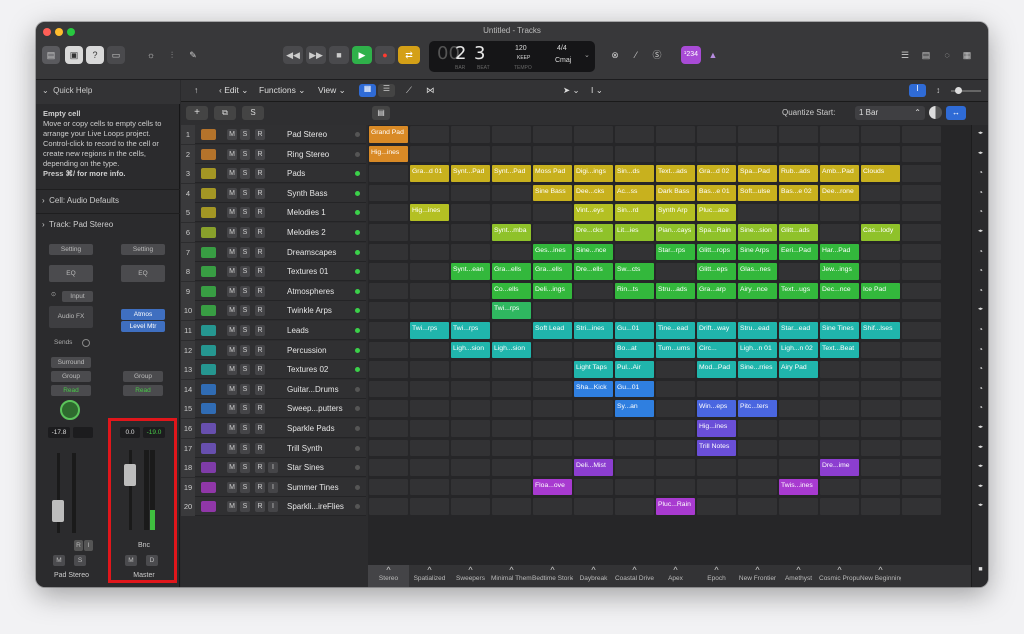 The height and width of the screenshot is (634, 1024). I want to click on track-name: Ring Stereo, so click(308, 154).